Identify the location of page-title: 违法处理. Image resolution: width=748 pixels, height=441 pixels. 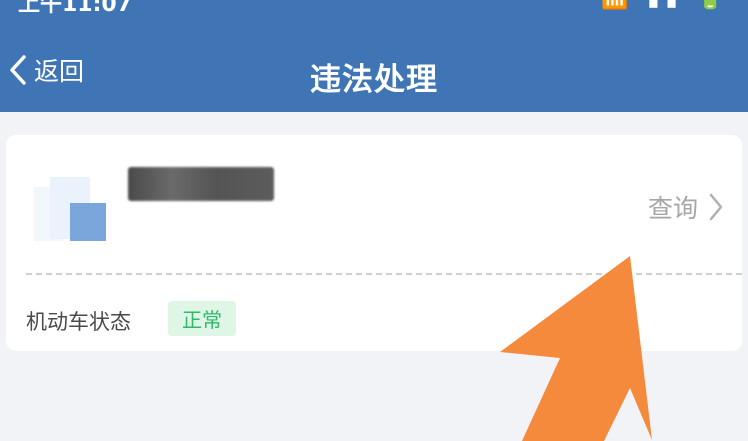
(374, 80).